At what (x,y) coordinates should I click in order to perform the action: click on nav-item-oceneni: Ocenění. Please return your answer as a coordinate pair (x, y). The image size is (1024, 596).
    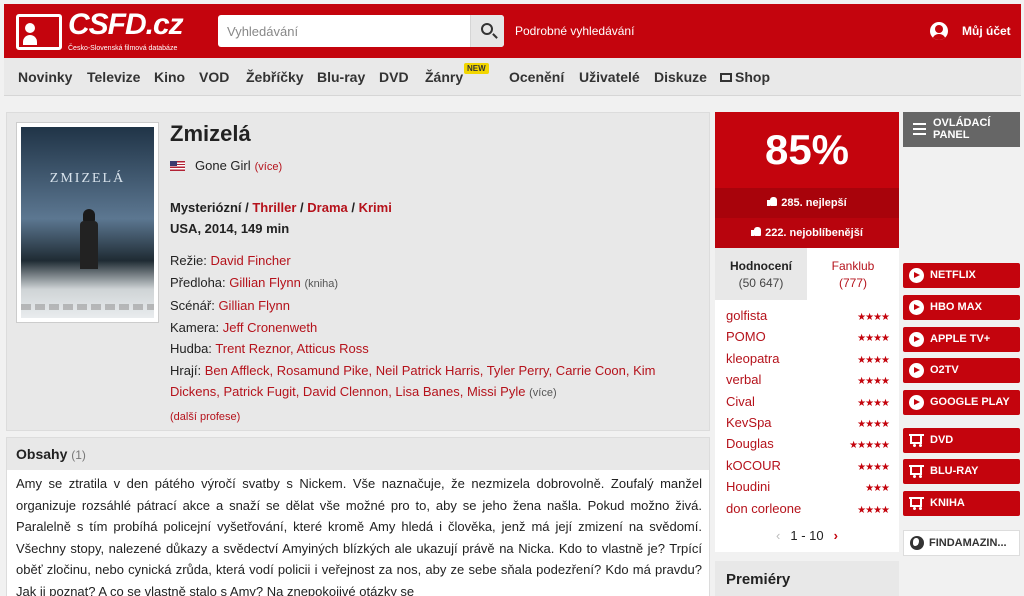
    Looking at the image, I should click on (536, 77).